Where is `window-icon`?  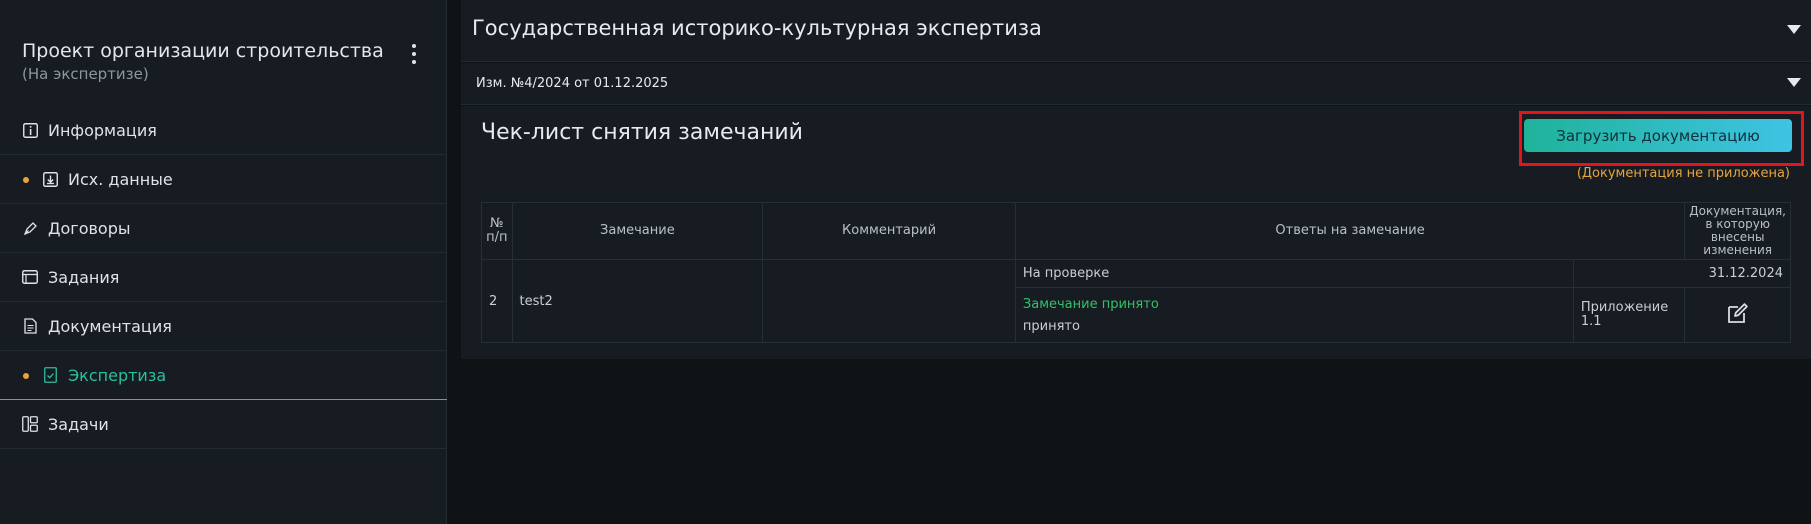 window-icon is located at coordinates (30, 277).